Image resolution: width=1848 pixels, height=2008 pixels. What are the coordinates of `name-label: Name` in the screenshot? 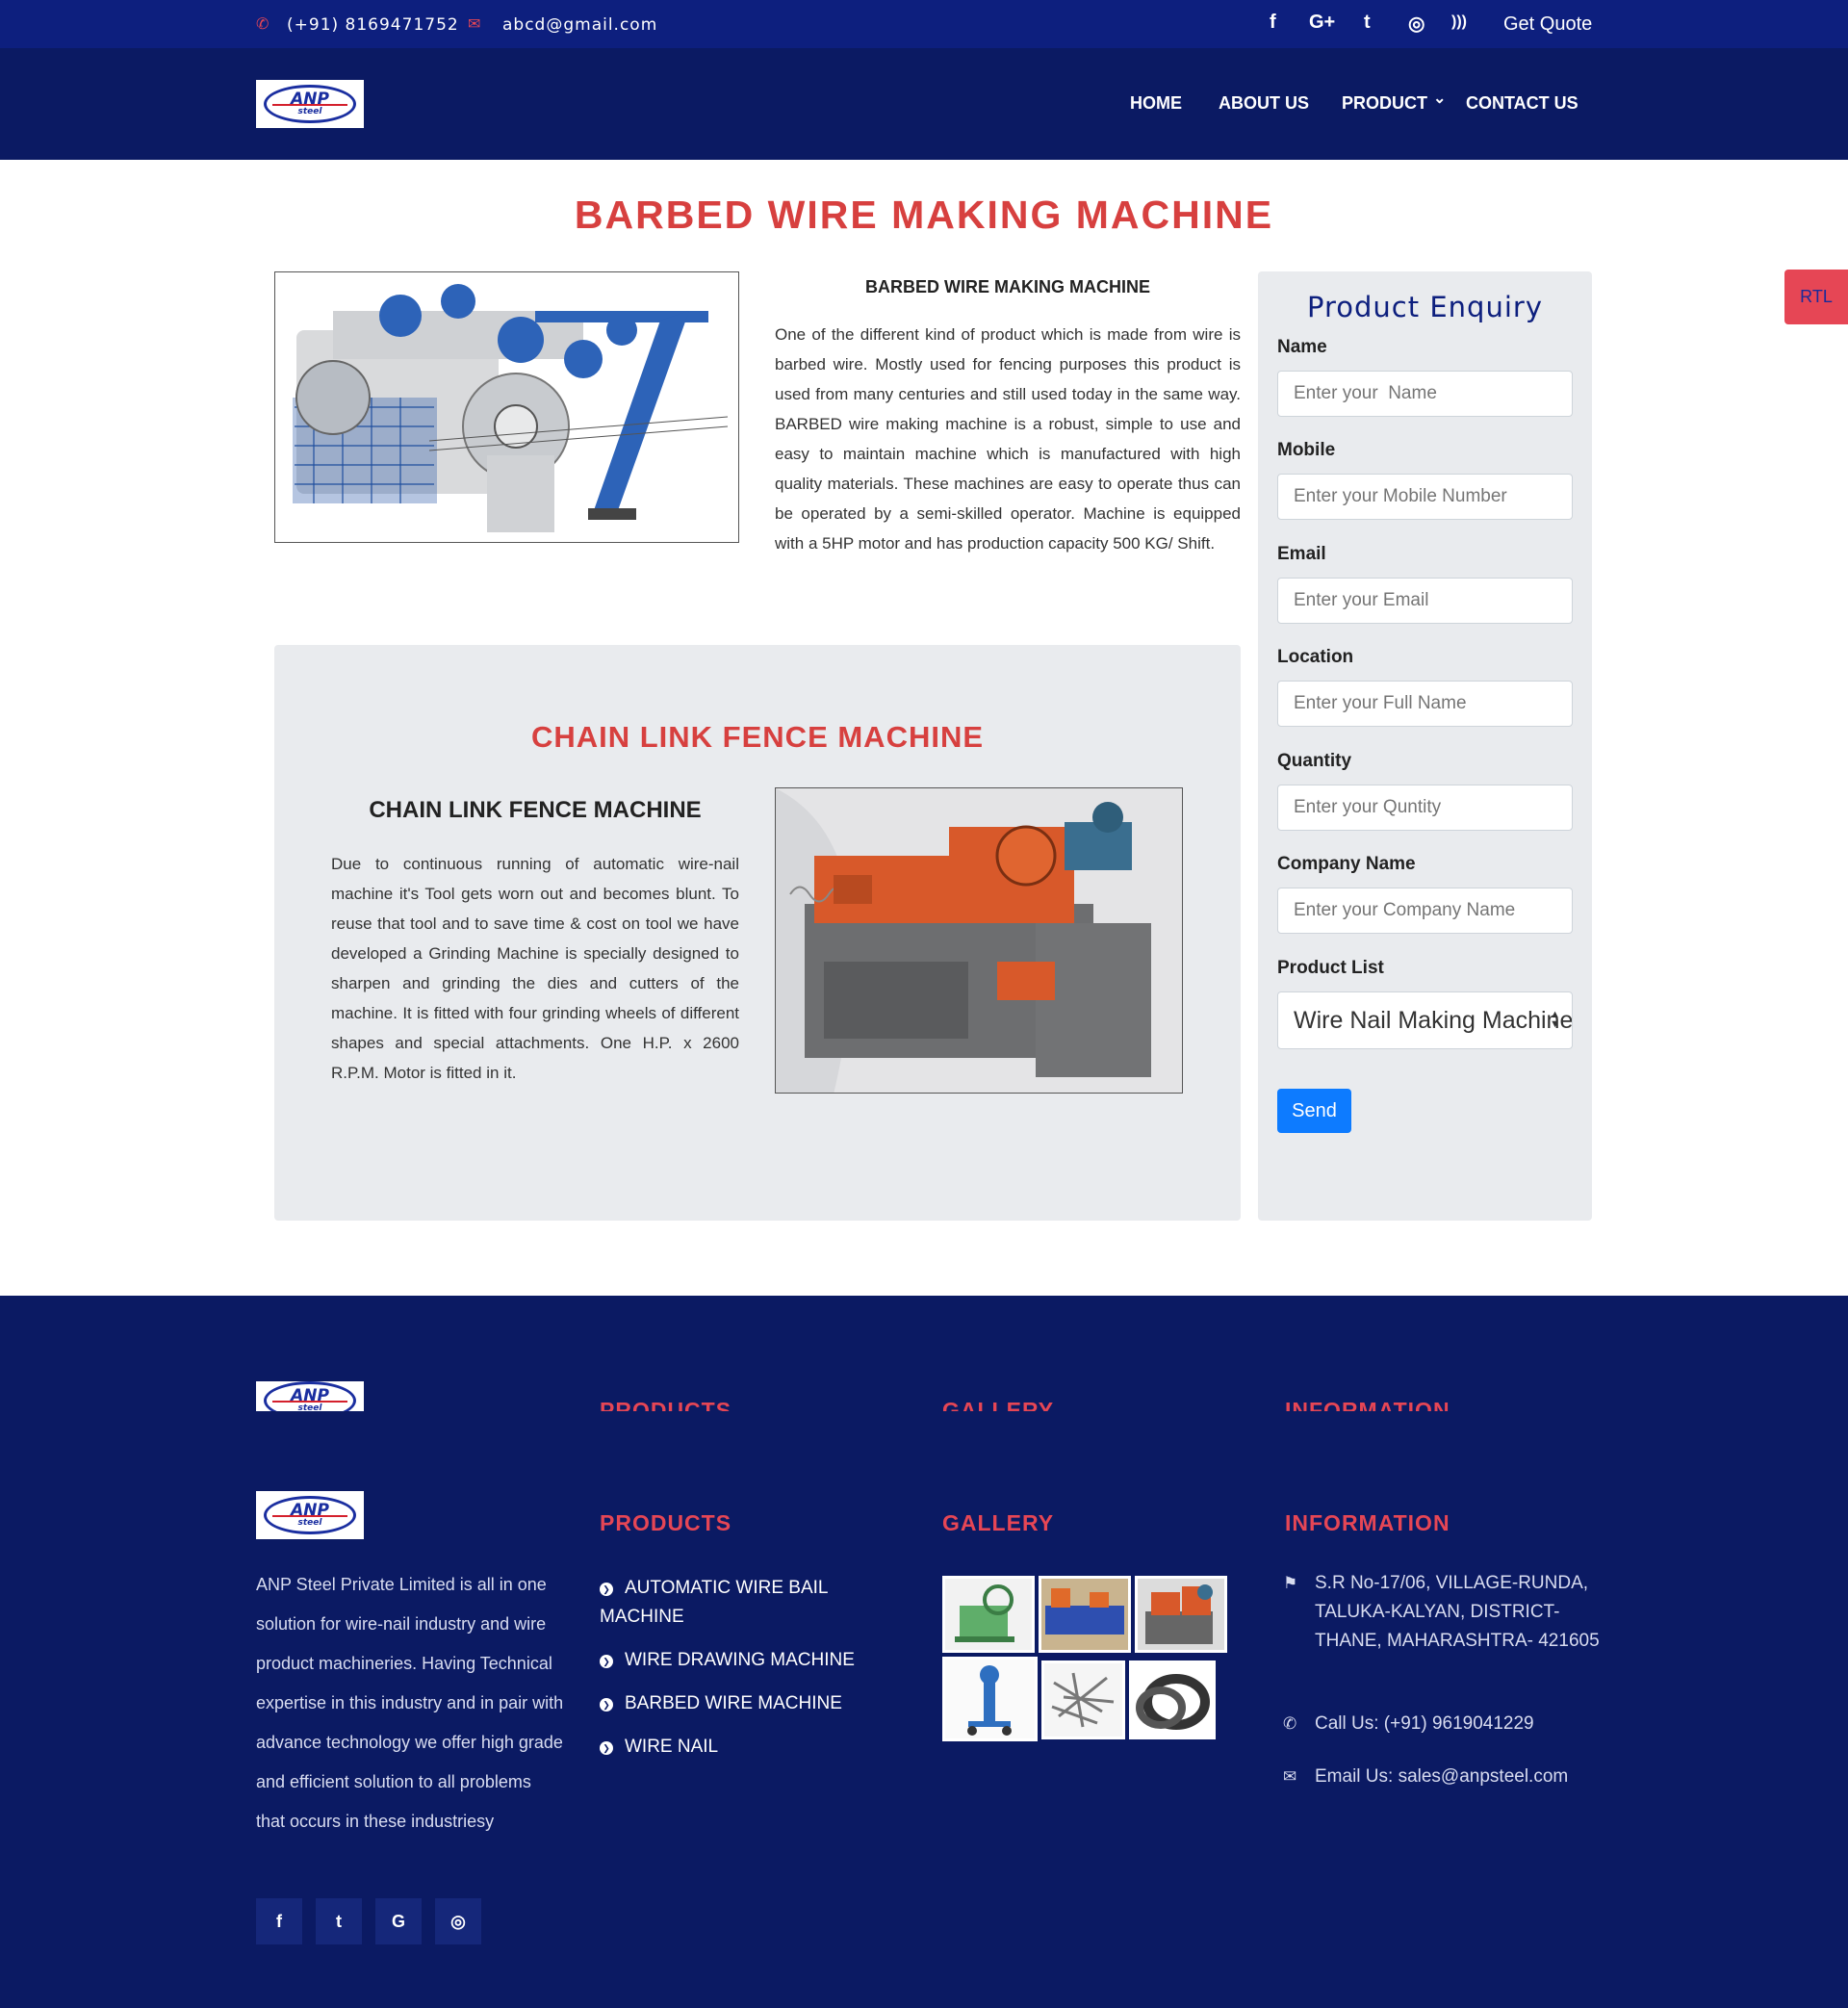 It's located at (1302, 347).